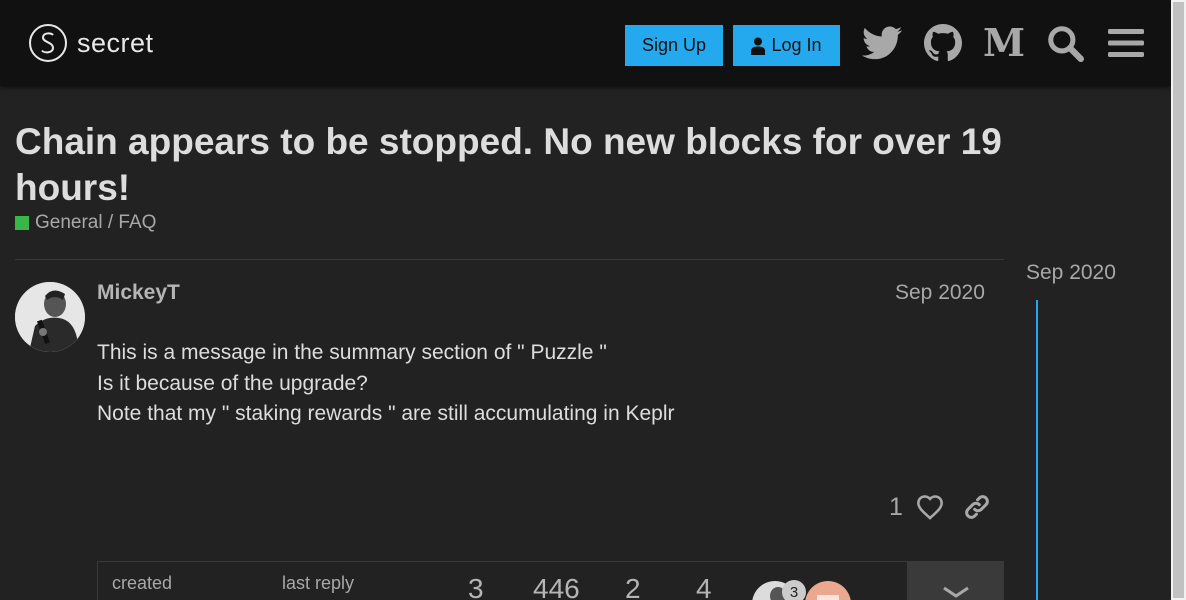 This screenshot has height=600, width=1186. What do you see at coordinates (509, 259) in the screenshot?
I see `post-divider` at bounding box center [509, 259].